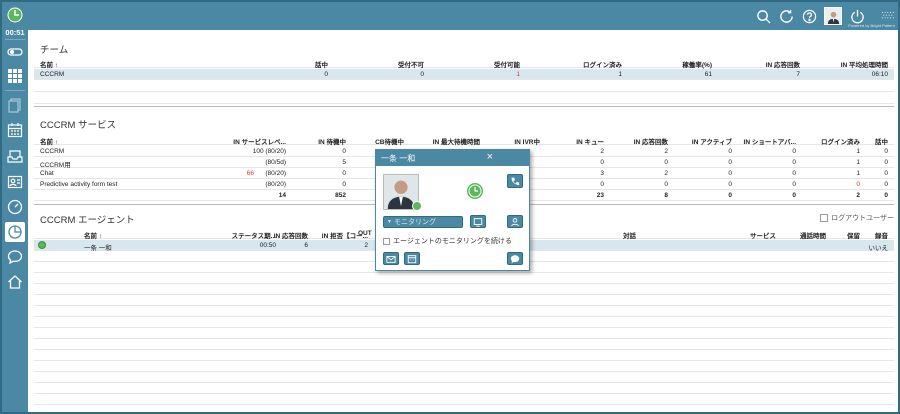  I want to click on email-button, so click(391, 258).